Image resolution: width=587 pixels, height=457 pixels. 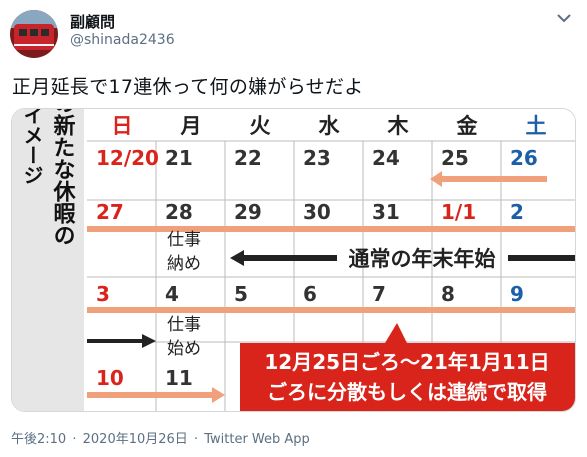 What do you see at coordinates (179, 378) in the screenshot?
I see `day-number: 11` at bounding box center [179, 378].